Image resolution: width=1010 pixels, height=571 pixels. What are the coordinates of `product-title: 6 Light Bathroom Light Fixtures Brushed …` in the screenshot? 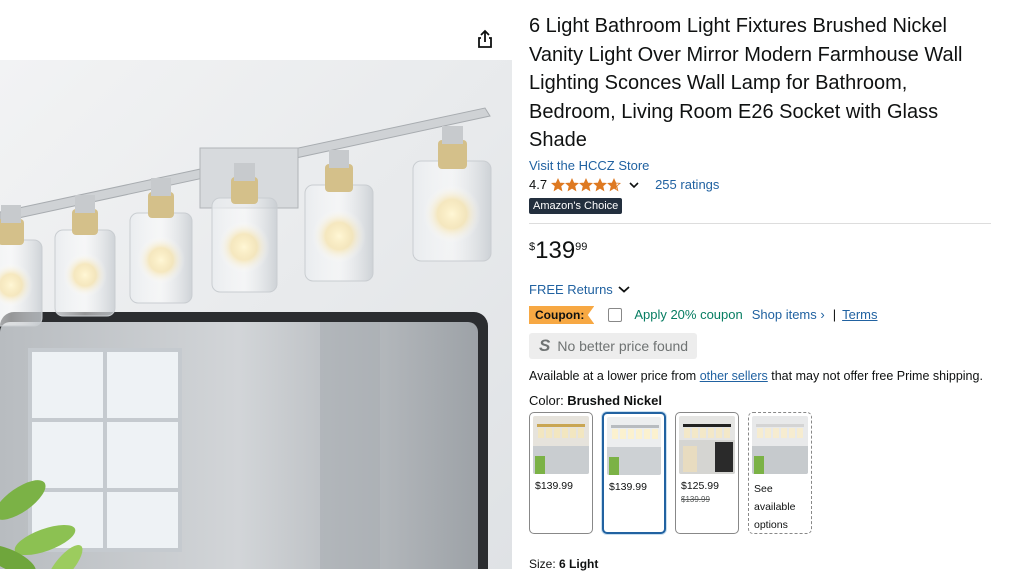 It's located at (746, 83).